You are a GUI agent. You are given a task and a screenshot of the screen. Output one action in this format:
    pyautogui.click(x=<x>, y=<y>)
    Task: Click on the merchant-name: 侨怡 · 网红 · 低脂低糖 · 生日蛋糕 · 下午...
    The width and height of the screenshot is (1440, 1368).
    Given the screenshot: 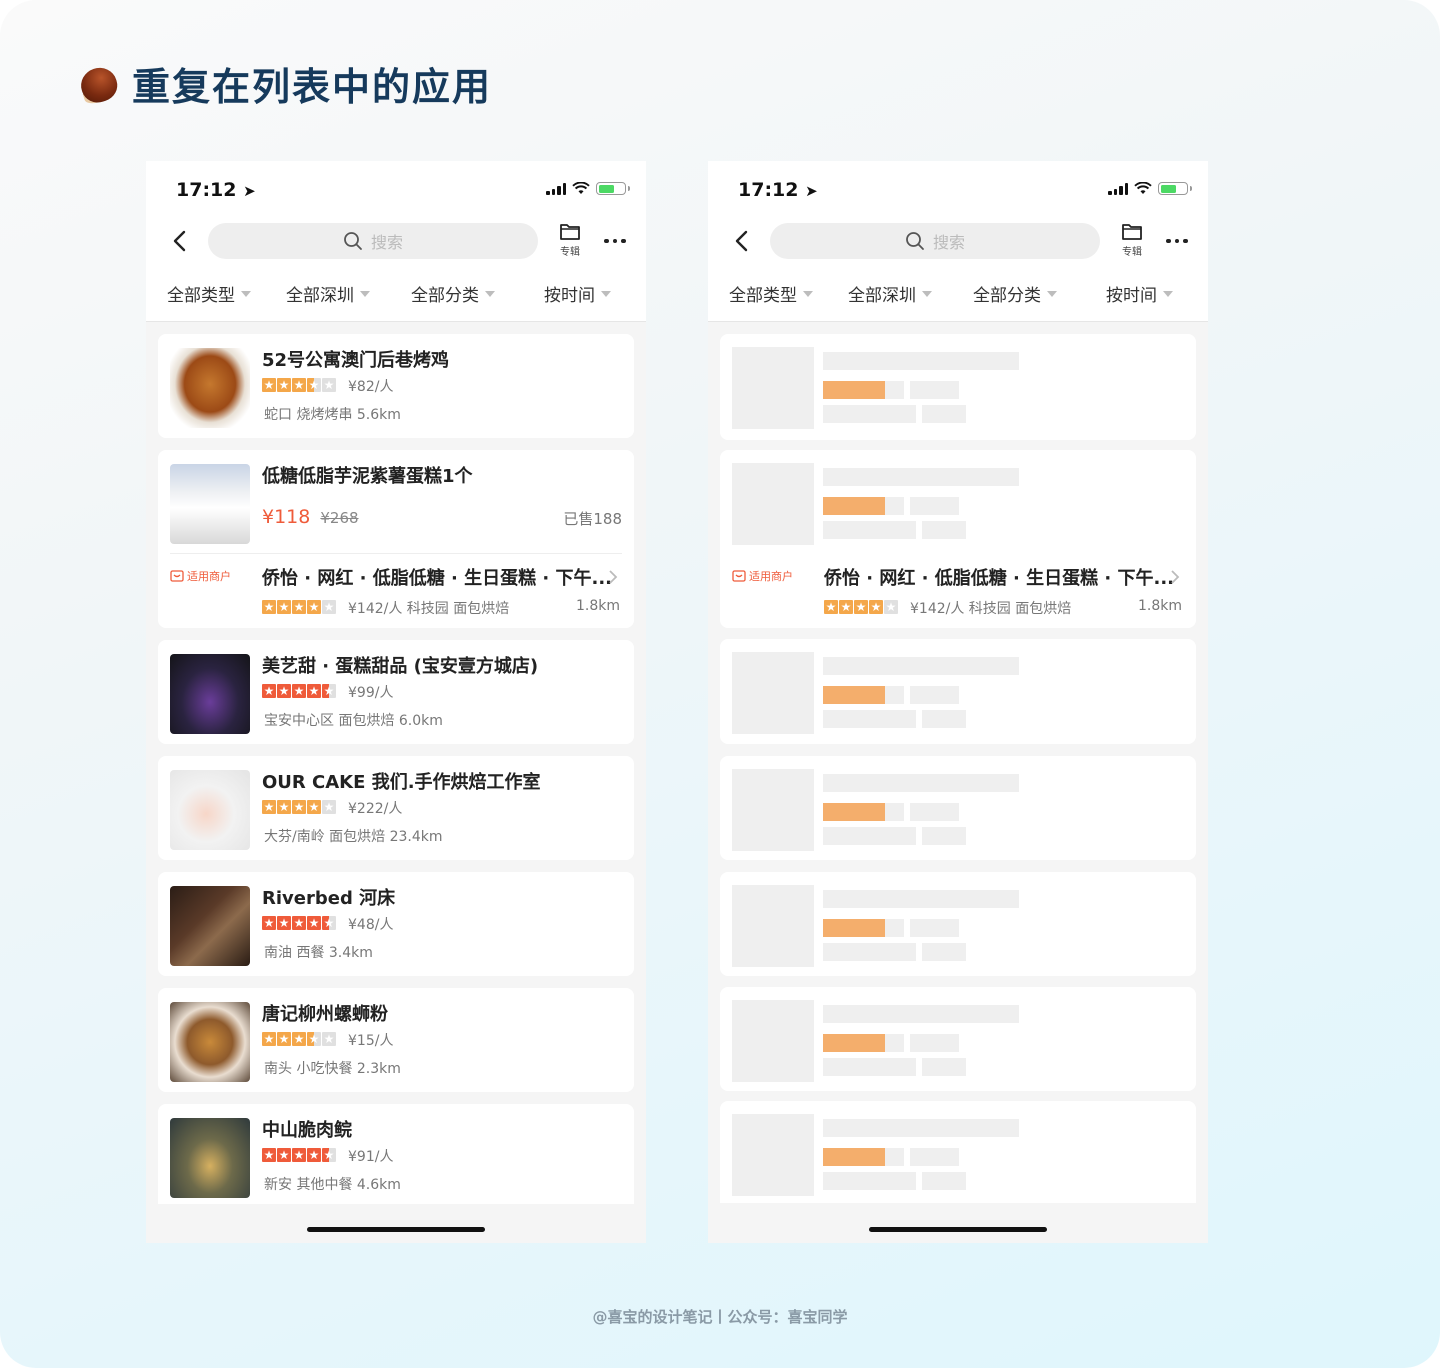 What is the action you would take?
    pyautogui.click(x=437, y=578)
    